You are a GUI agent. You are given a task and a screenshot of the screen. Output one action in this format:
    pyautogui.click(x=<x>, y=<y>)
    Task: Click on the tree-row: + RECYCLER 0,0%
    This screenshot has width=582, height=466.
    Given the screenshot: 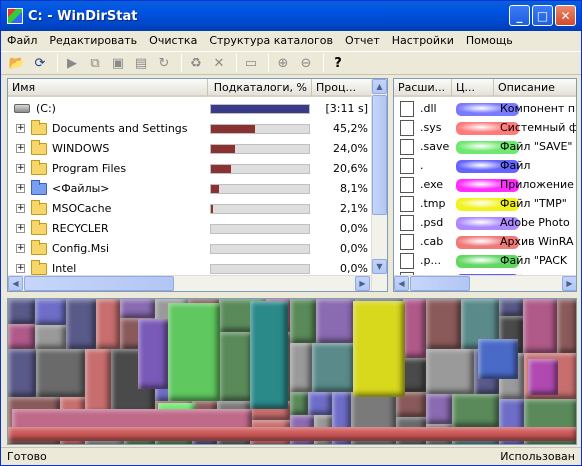 What is the action you would take?
    pyautogui.click(x=190, y=229)
    